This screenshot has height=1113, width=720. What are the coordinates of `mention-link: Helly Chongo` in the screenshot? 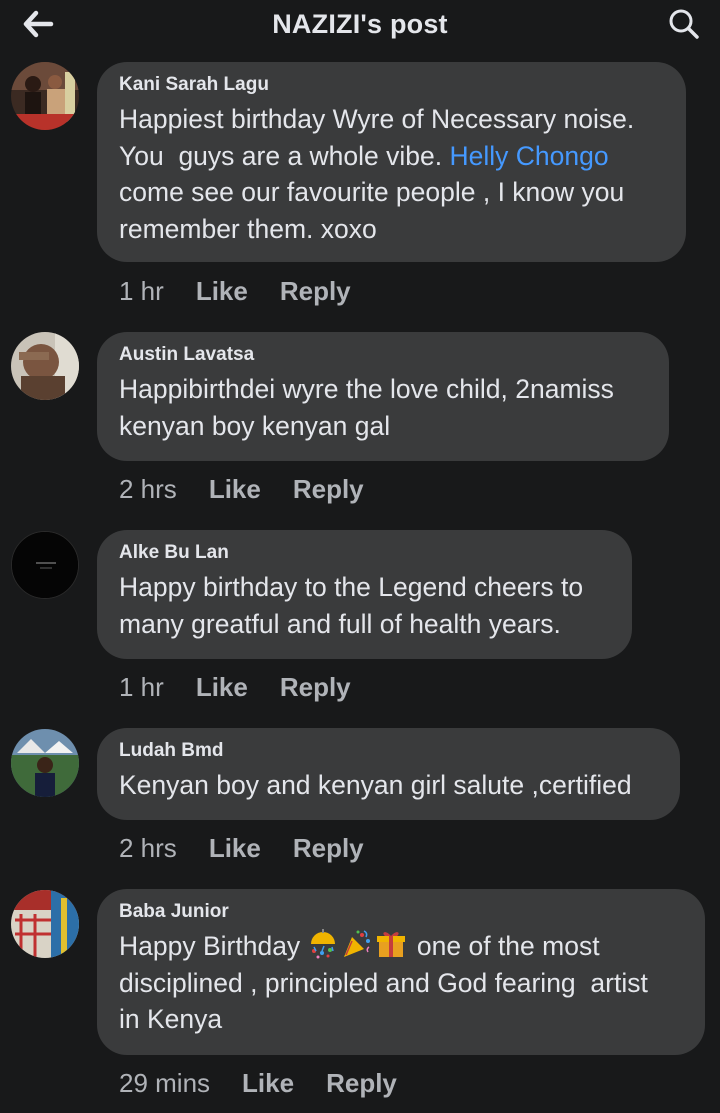 It's located at (529, 156).